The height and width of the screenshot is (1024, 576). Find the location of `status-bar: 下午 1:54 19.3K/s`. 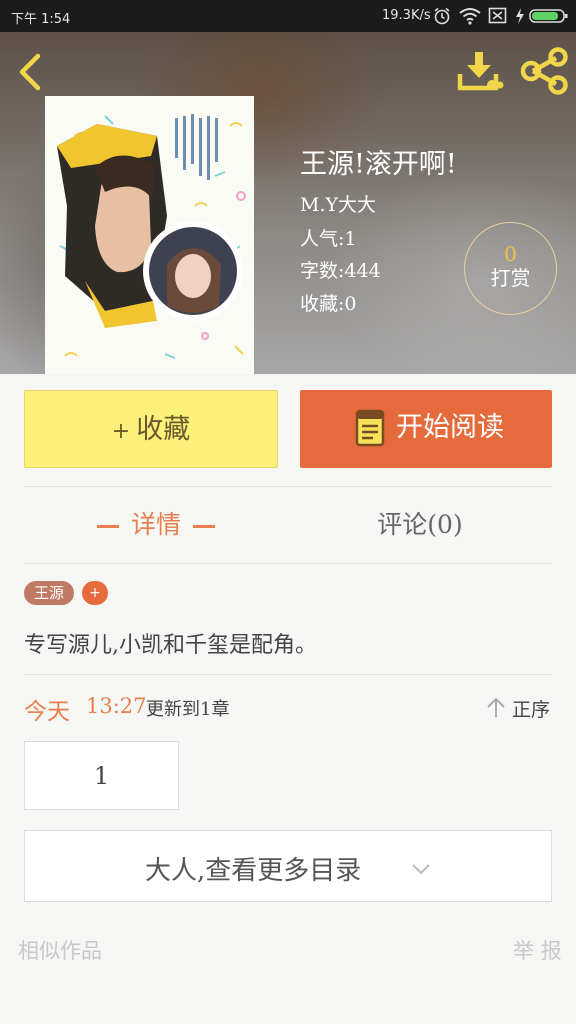

status-bar: 下午 1:54 19.3K/s is located at coordinates (288, 16).